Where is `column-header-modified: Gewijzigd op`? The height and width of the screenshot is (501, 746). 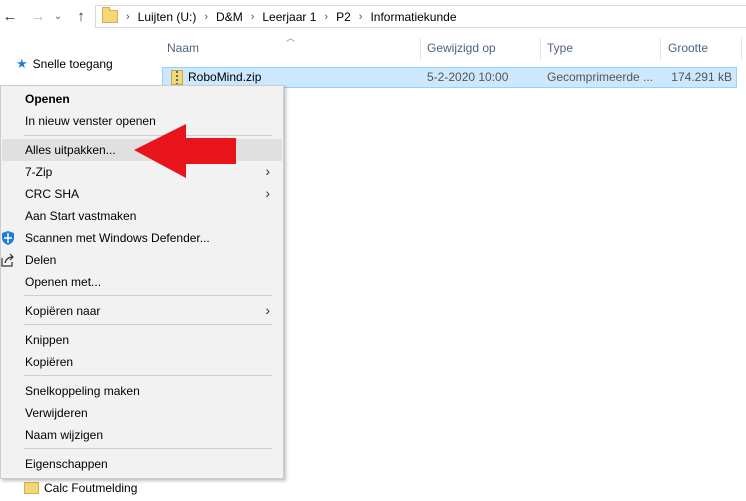
column-header-modified: Gewijzigd op is located at coordinates (461, 48).